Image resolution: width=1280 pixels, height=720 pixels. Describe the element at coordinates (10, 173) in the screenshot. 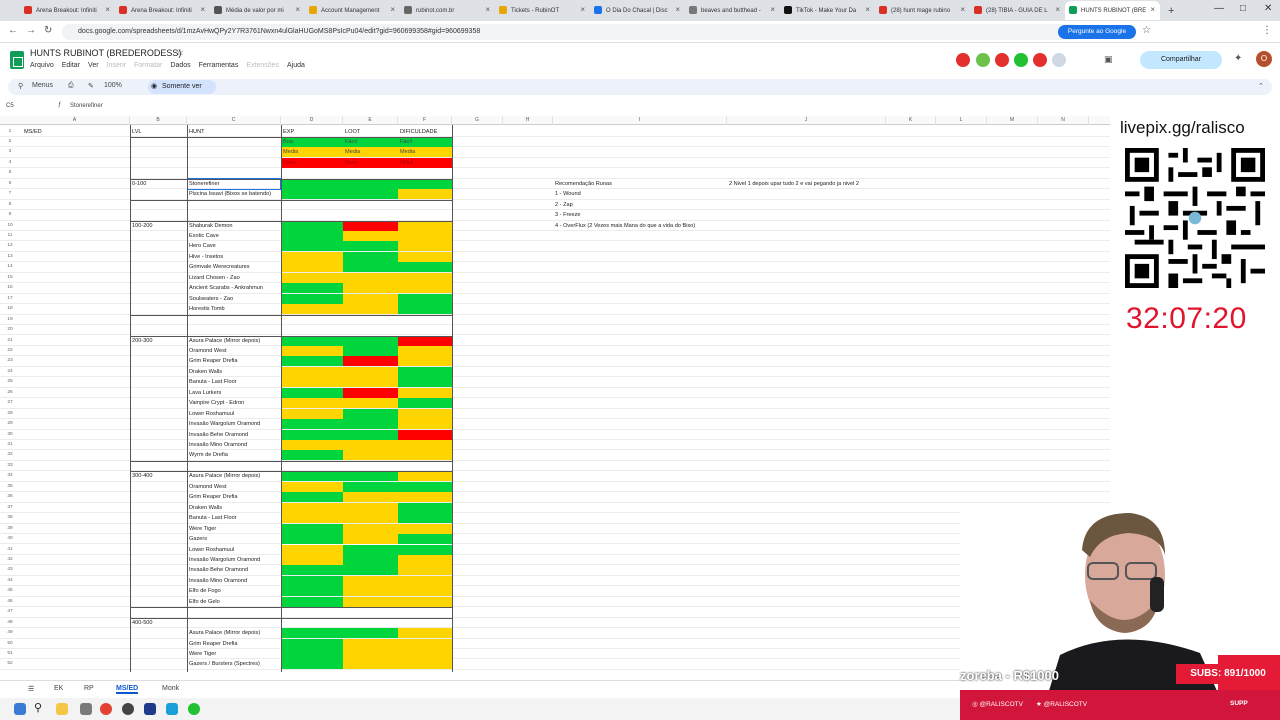

I see `row-number: 5` at that location.